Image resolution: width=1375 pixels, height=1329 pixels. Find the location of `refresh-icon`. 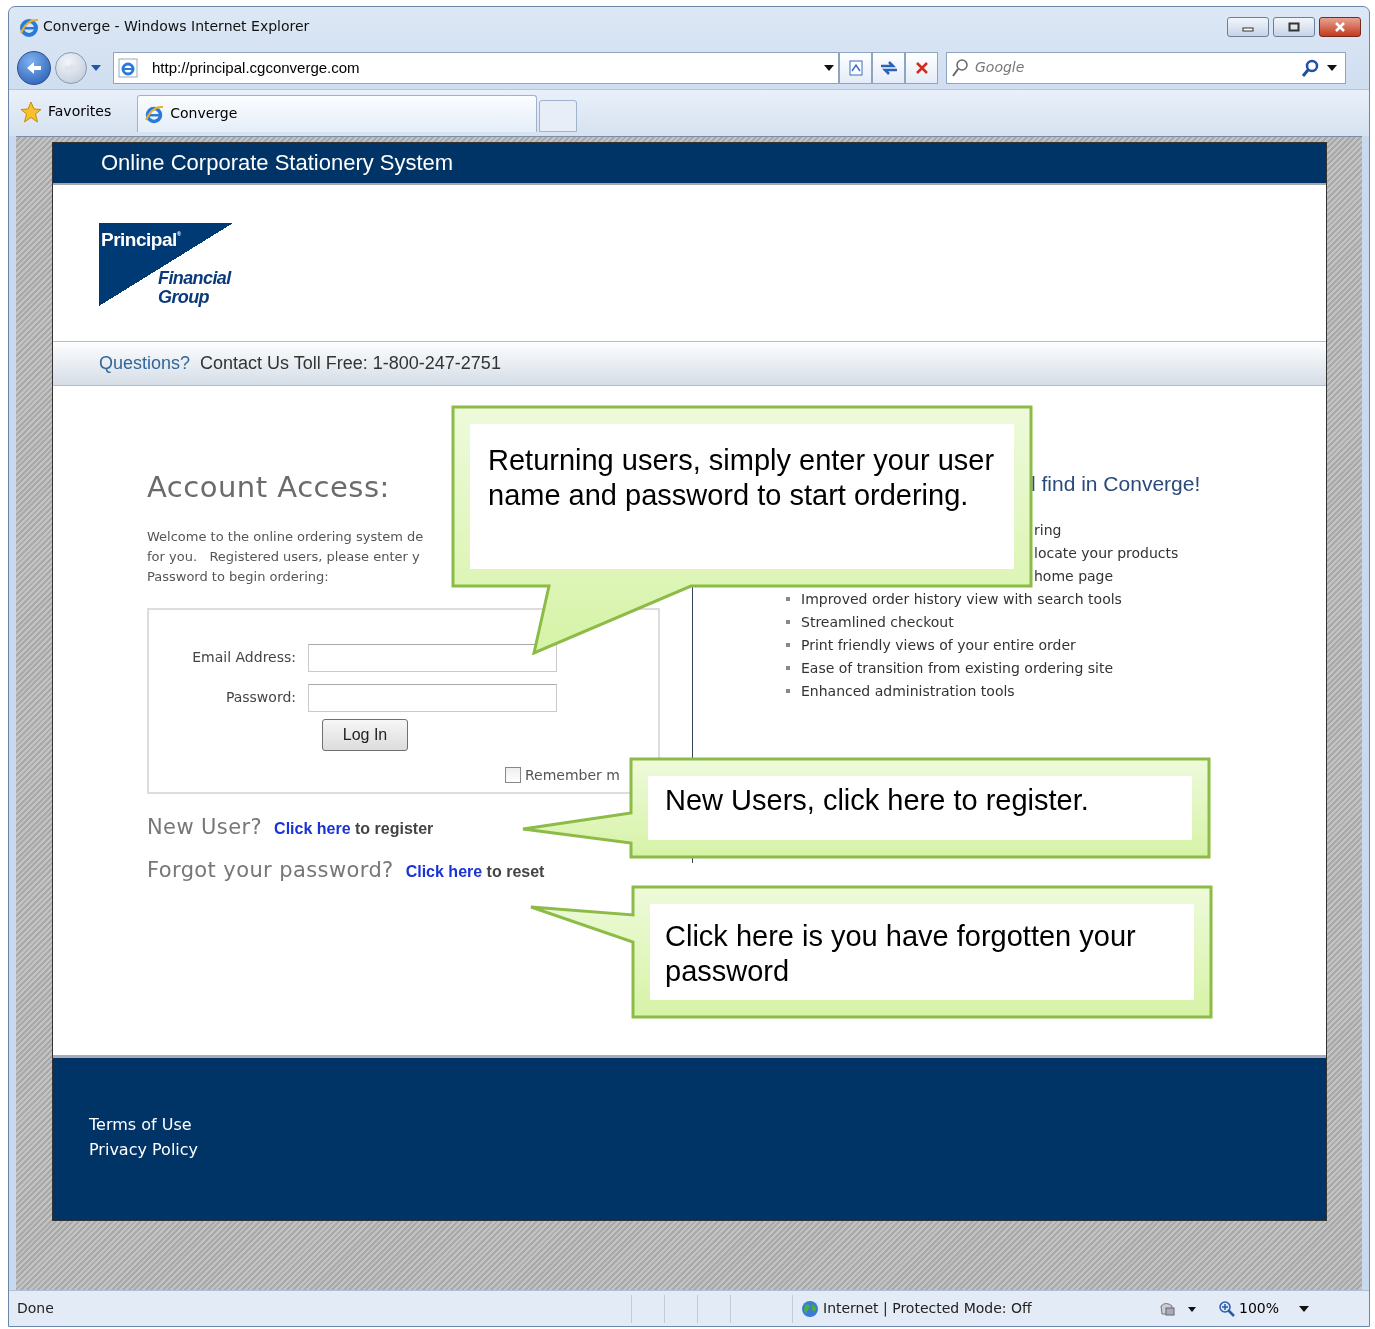

refresh-icon is located at coordinates (888, 67).